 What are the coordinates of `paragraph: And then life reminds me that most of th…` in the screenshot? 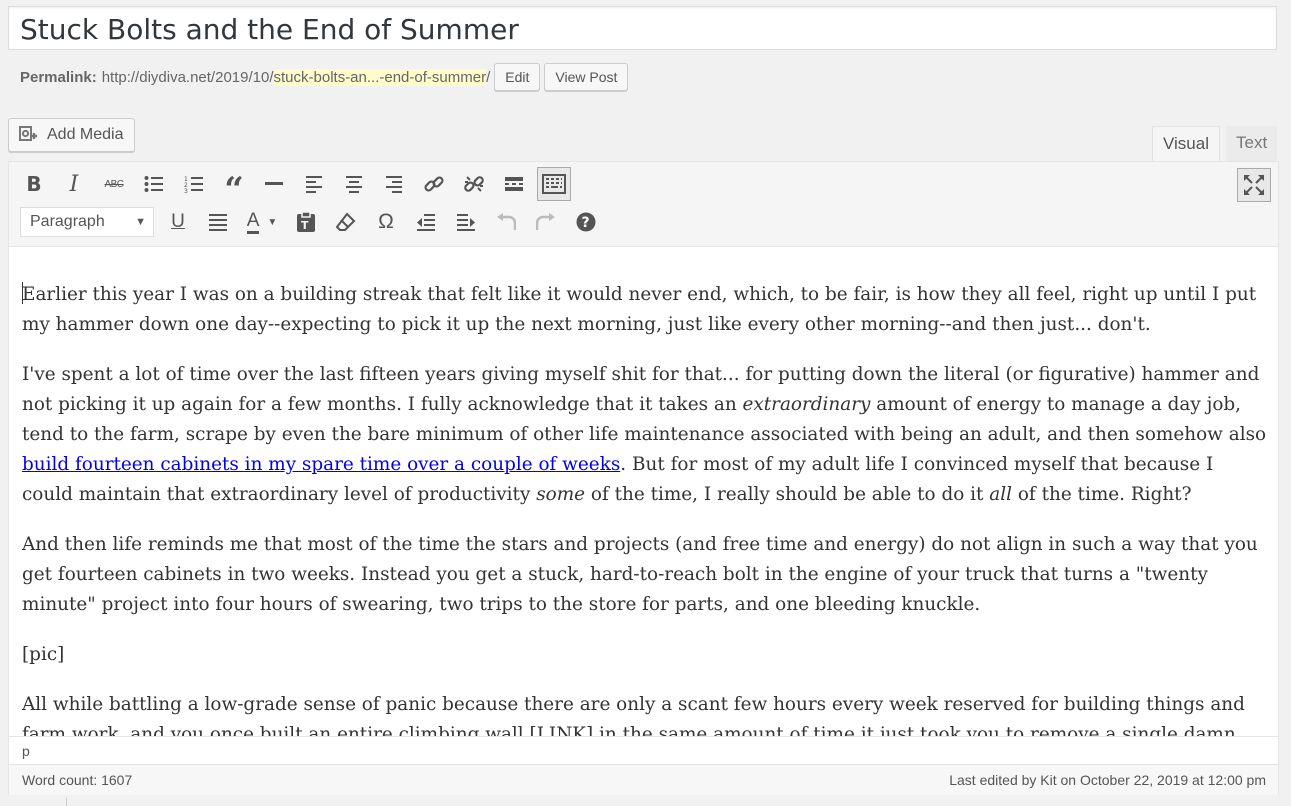 It's located at (640, 574).